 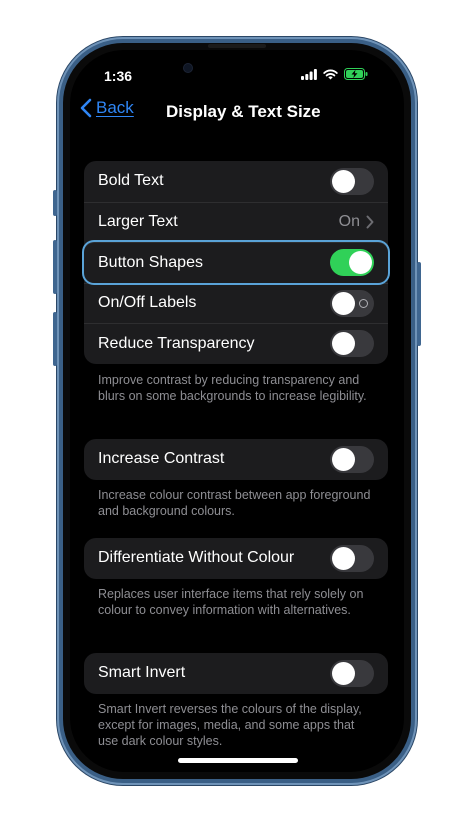 What do you see at coordinates (236, 222) in the screenshot?
I see `larger-text-row: Larger Text On` at bounding box center [236, 222].